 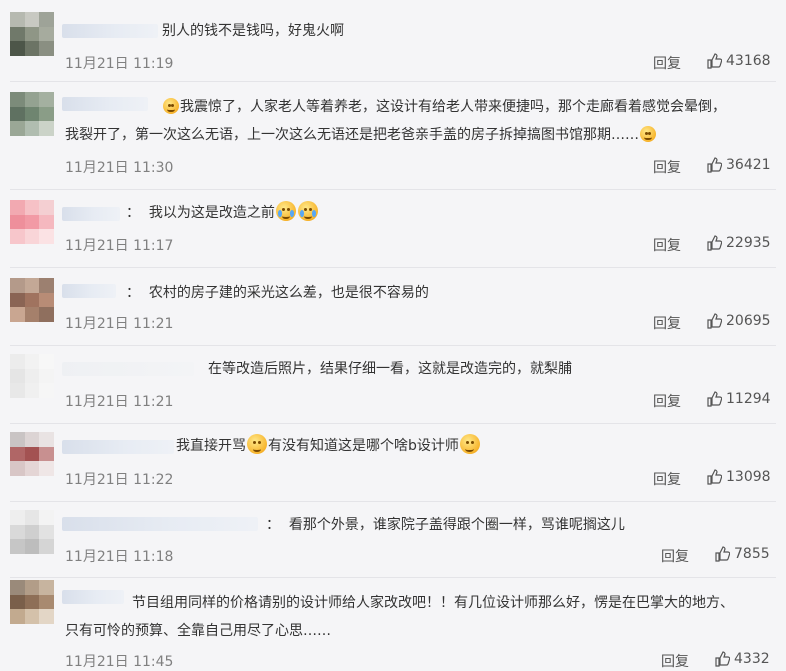 What do you see at coordinates (748, 321) in the screenshot?
I see `like-count: 20695` at bounding box center [748, 321].